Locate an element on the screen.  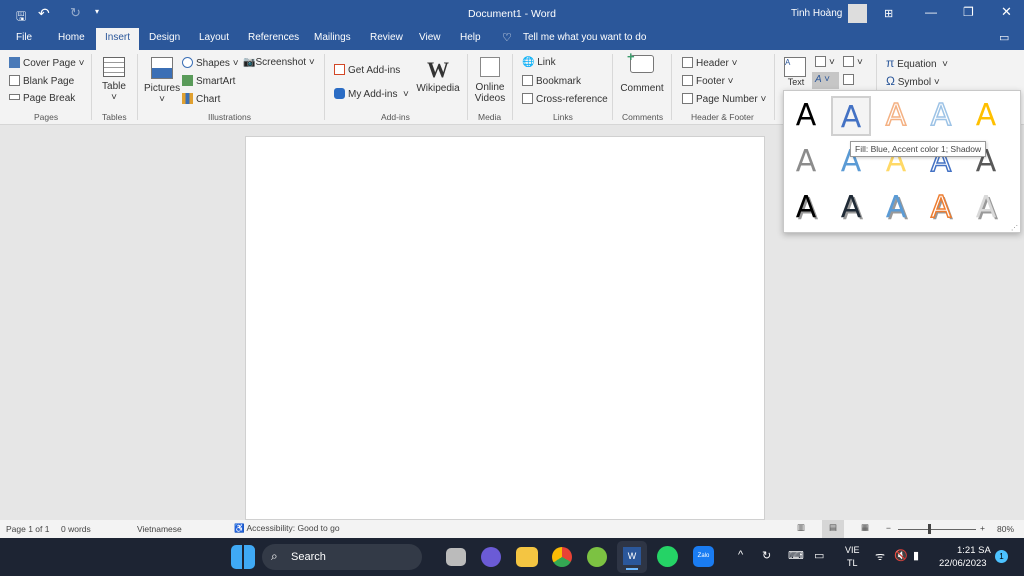
zoom-level: 80% is located at coordinates (1005, 529).